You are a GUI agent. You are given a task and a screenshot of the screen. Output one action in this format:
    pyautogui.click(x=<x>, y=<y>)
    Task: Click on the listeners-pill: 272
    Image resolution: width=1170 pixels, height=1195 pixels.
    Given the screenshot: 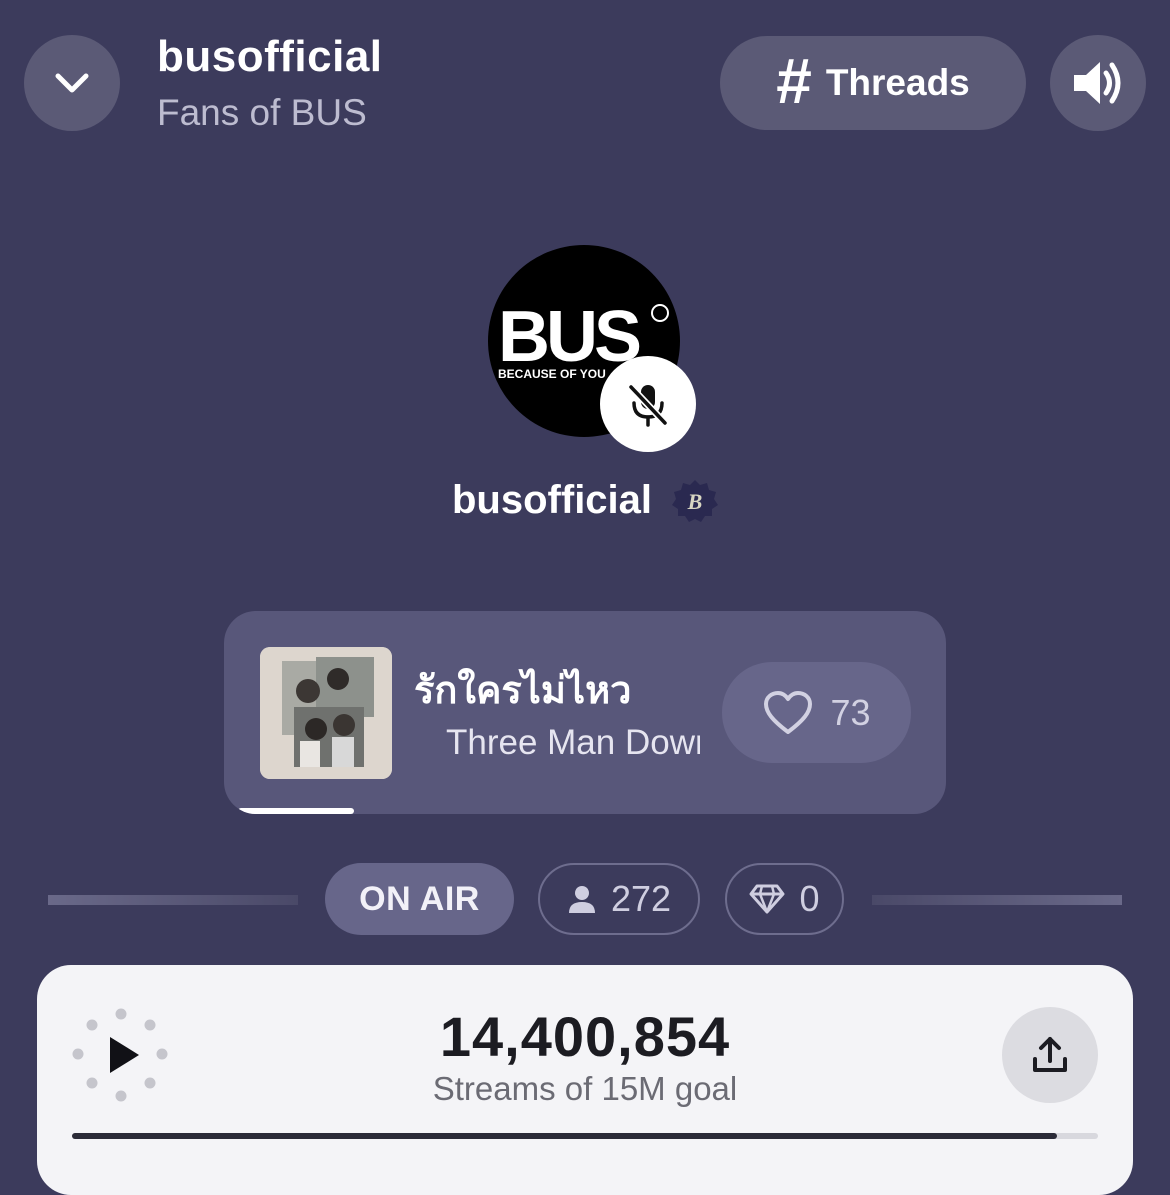 What is the action you would take?
    pyautogui.click(x=619, y=899)
    